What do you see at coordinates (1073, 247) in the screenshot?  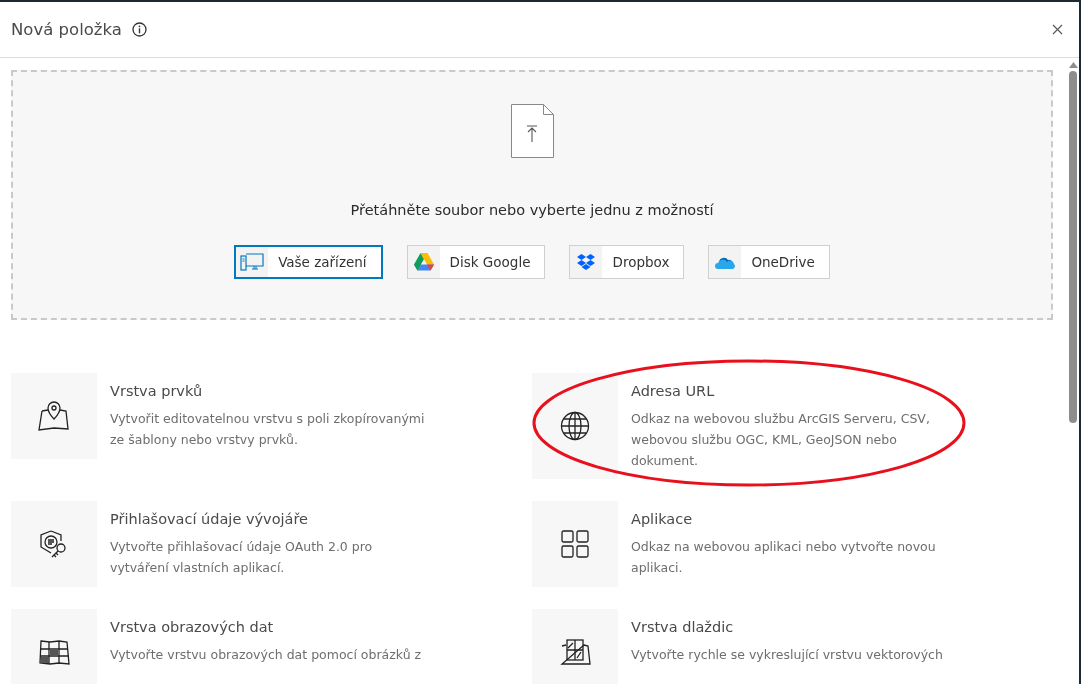 I see `scrollbar-thumb` at bounding box center [1073, 247].